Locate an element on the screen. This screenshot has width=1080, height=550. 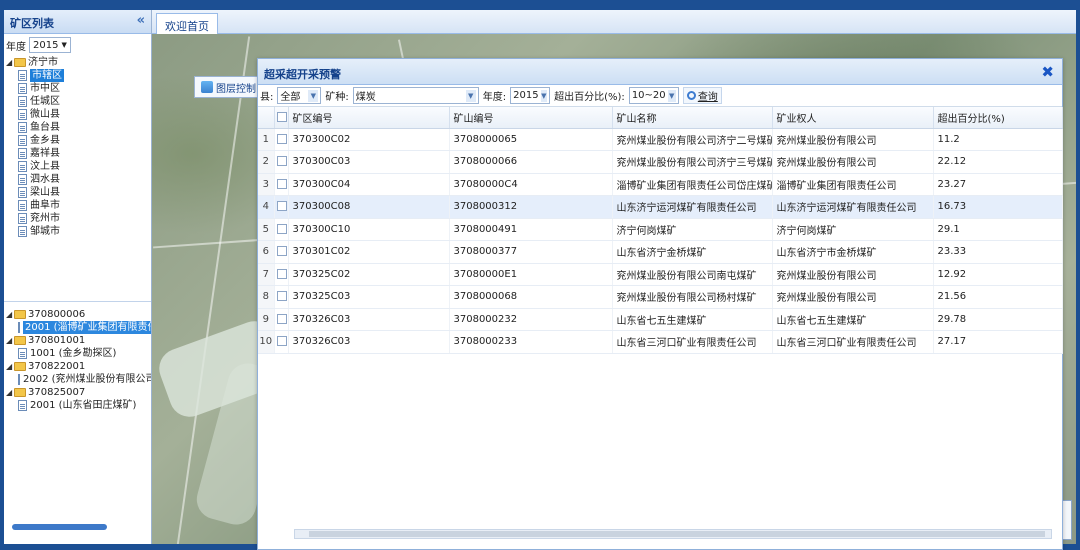
tree-leaf-node: 金乡县 is located at coordinates (77, 140).